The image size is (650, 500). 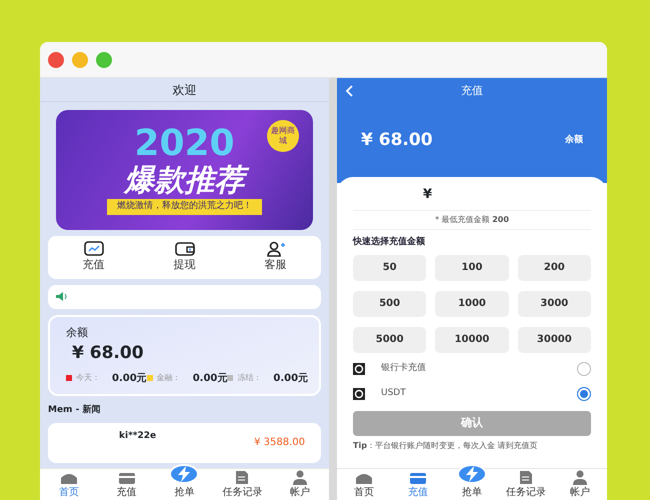 I want to click on payment-option: 银行卡充值, so click(x=472, y=369).